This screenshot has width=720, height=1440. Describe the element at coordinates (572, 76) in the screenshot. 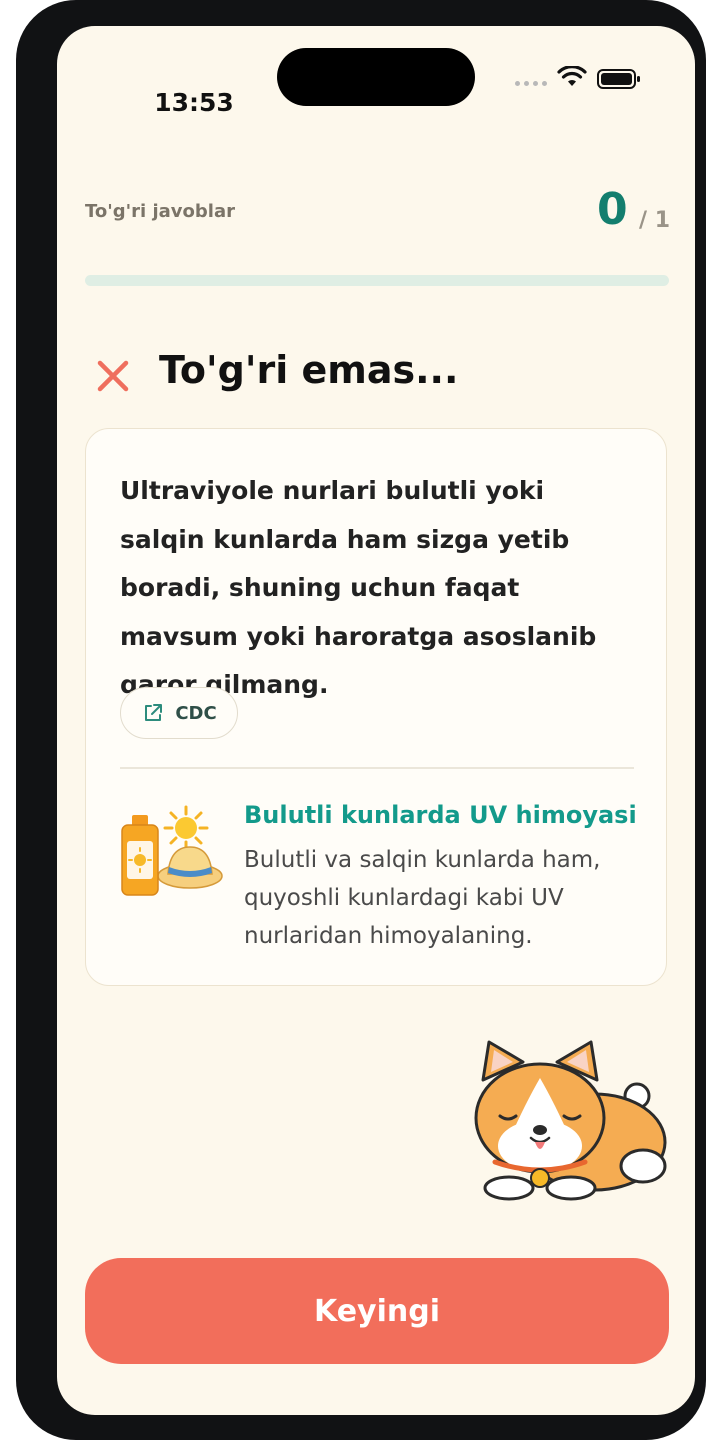

I see `wifi-icon` at that location.